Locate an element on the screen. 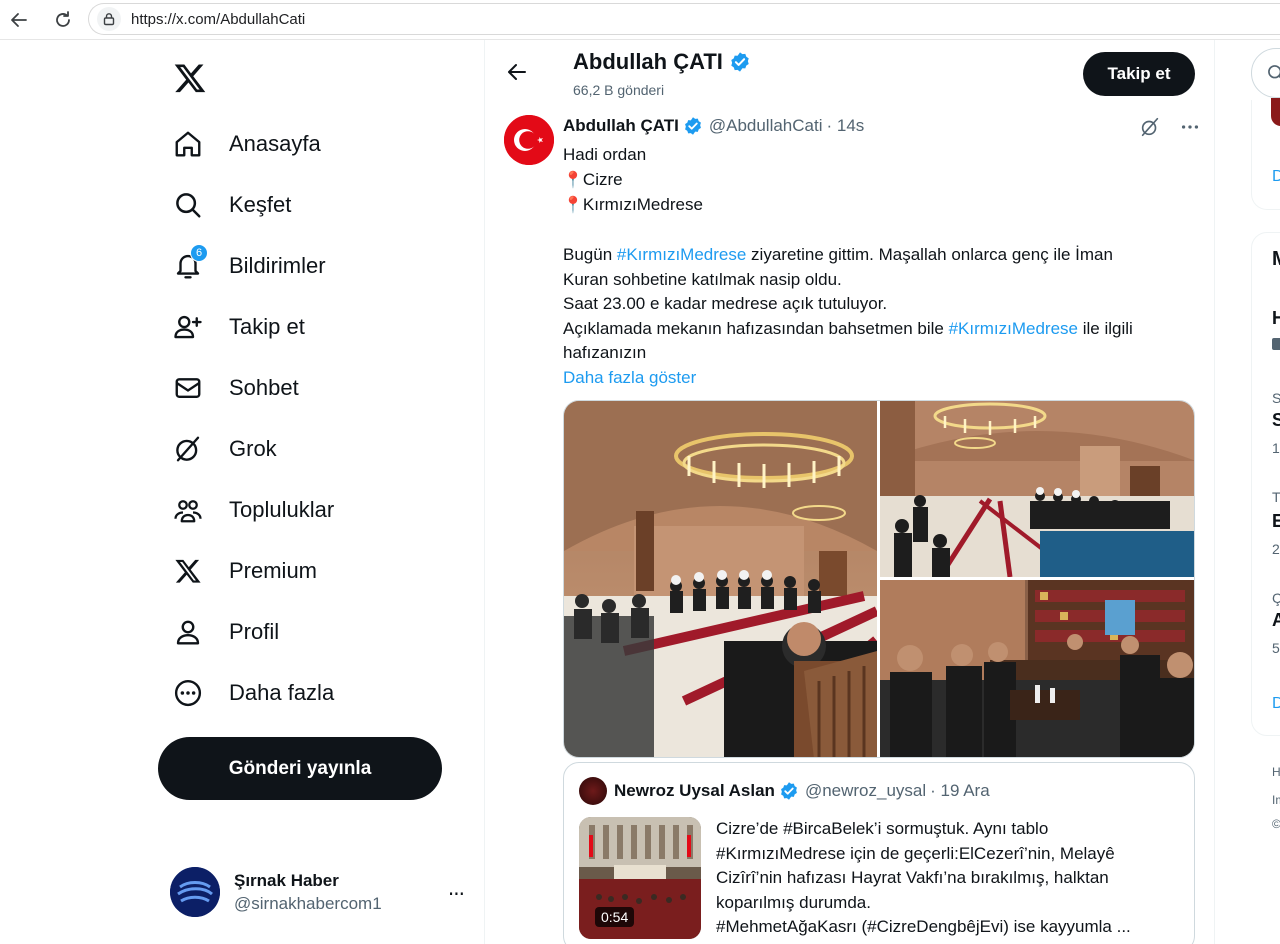 The image size is (1280, 944). tweet-timestamp: · 14s is located at coordinates (846, 126).